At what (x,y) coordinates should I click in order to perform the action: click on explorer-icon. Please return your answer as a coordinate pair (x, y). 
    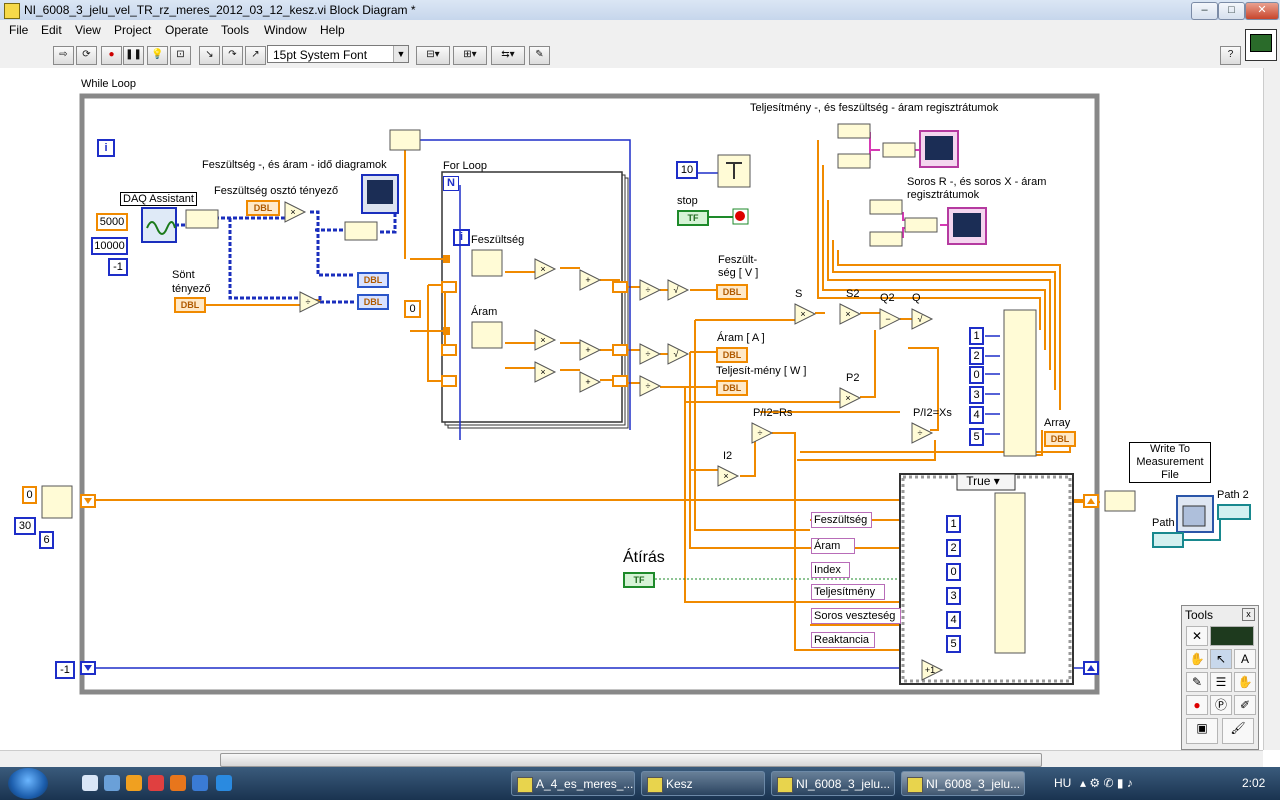
    Looking at the image, I should click on (112, 783).